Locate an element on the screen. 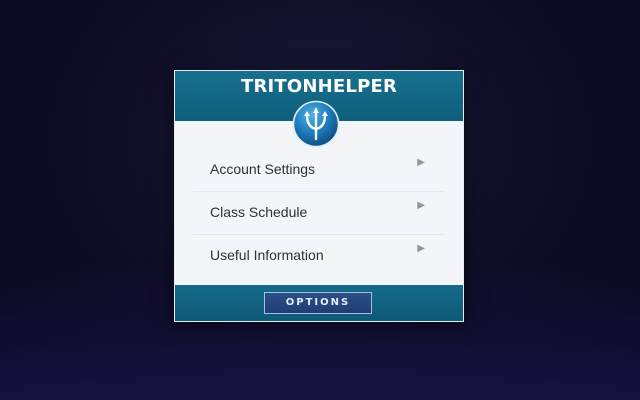 This screenshot has width=640, height=400. options-button: OPTIONS is located at coordinates (318, 303).